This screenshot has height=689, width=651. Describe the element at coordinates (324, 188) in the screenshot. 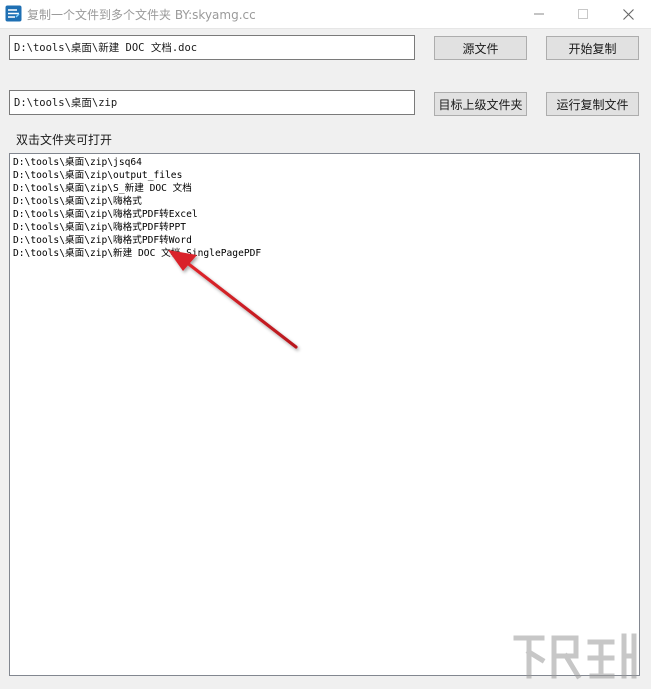

I see `folder-list-item: D:\tools\桌面\zip\S_新建 DOC 文档` at that location.